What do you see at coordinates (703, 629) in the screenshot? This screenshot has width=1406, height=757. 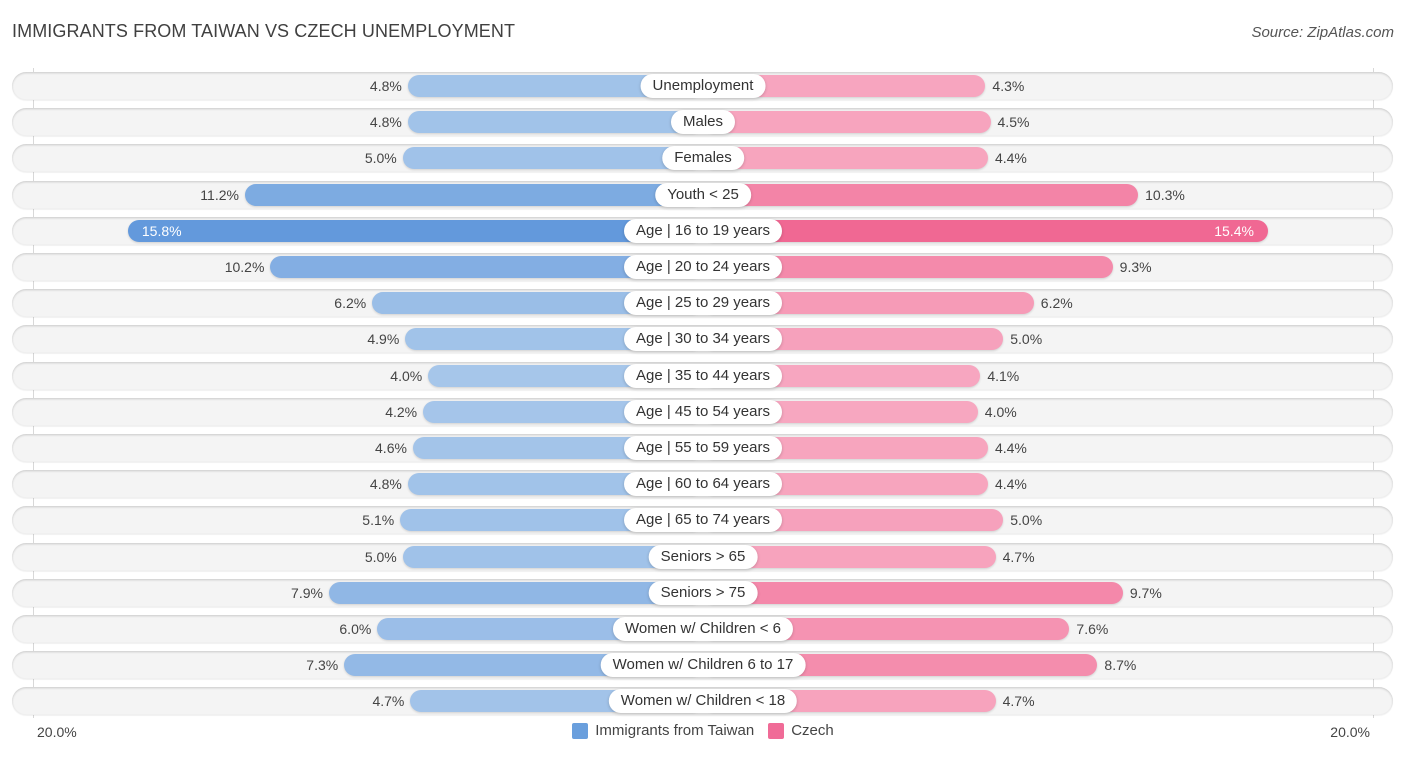 I see `category-label: Women w/ Children < 6` at bounding box center [703, 629].